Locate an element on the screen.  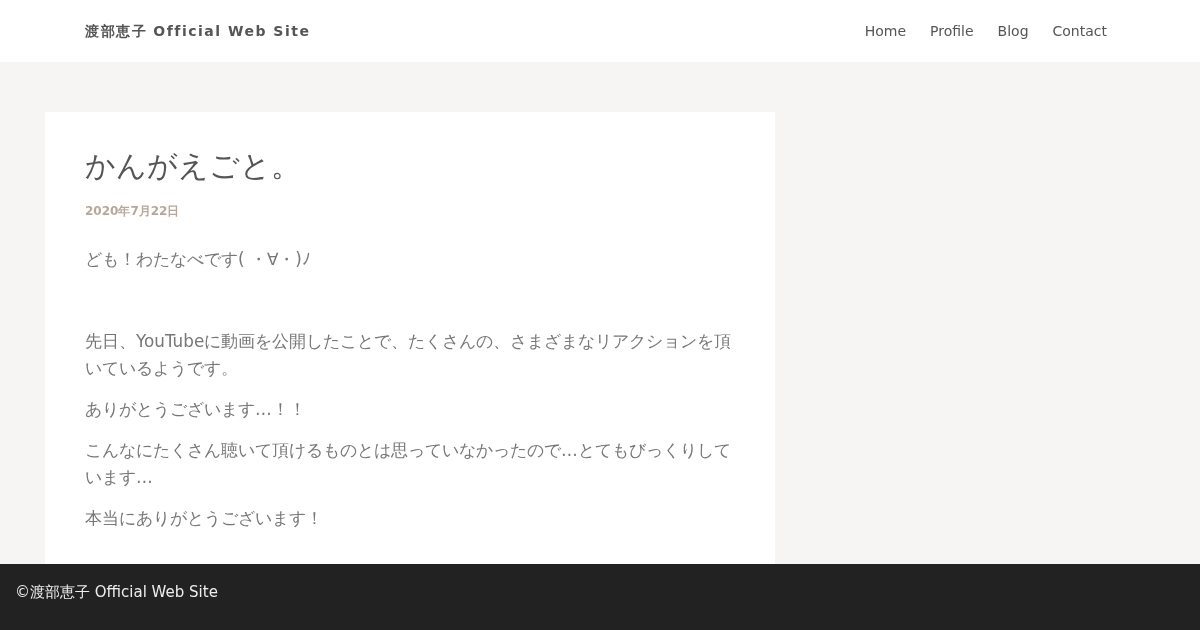
nav-link: Home is located at coordinates (885, 31).